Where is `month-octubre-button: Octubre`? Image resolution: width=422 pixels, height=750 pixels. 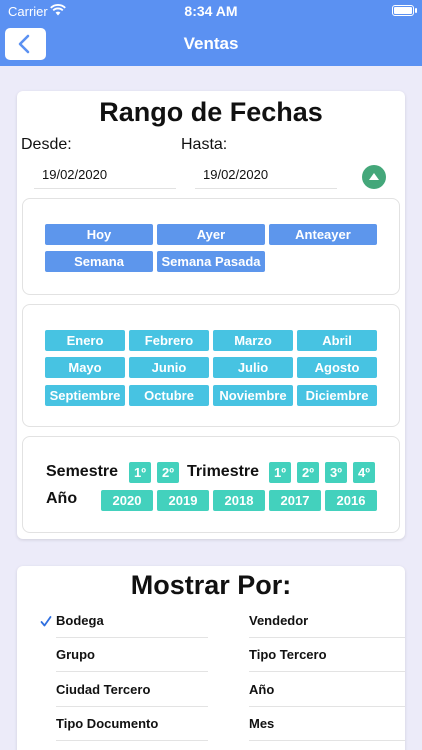
month-octubre-button: Octubre is located at coordinates (169, 395).